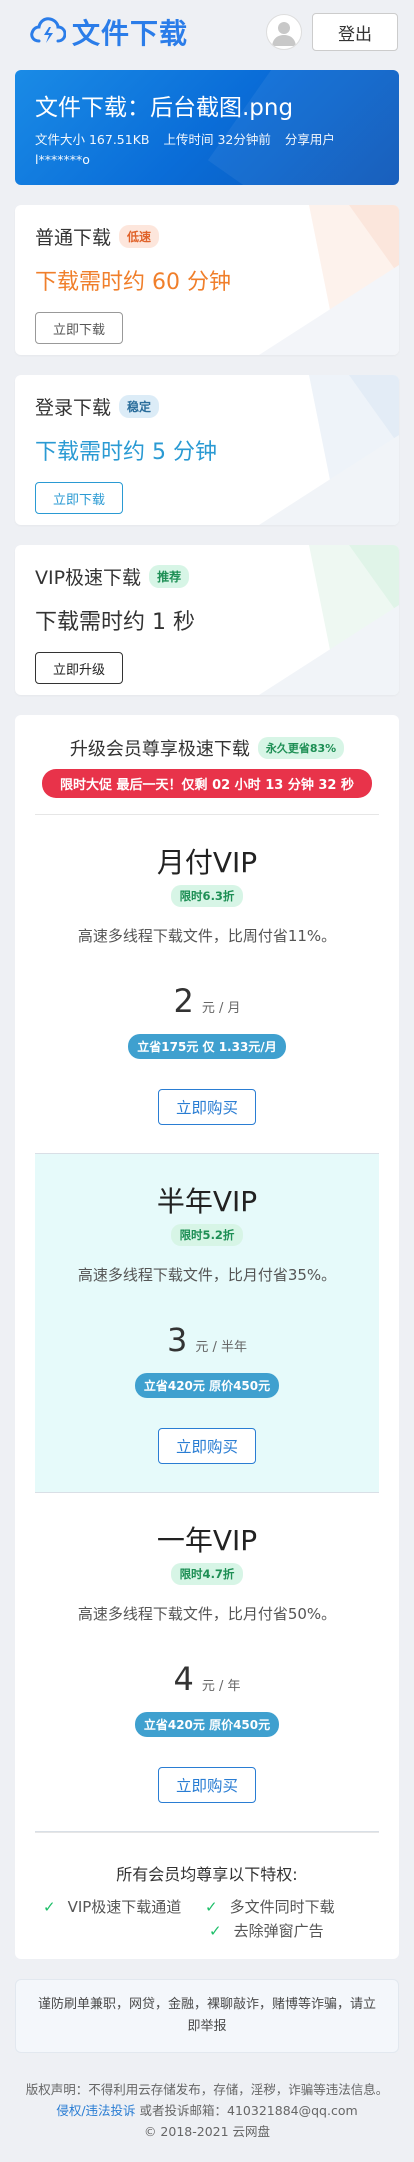  What do you see at coordinates (48, 32) in the screenshot?
I see `cloud-lightning-icon` at bounding box center [48, 32].